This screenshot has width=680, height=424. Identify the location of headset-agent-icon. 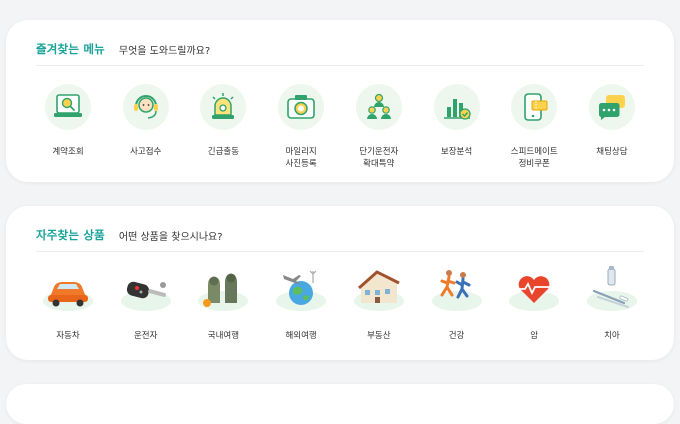
(145, 107).